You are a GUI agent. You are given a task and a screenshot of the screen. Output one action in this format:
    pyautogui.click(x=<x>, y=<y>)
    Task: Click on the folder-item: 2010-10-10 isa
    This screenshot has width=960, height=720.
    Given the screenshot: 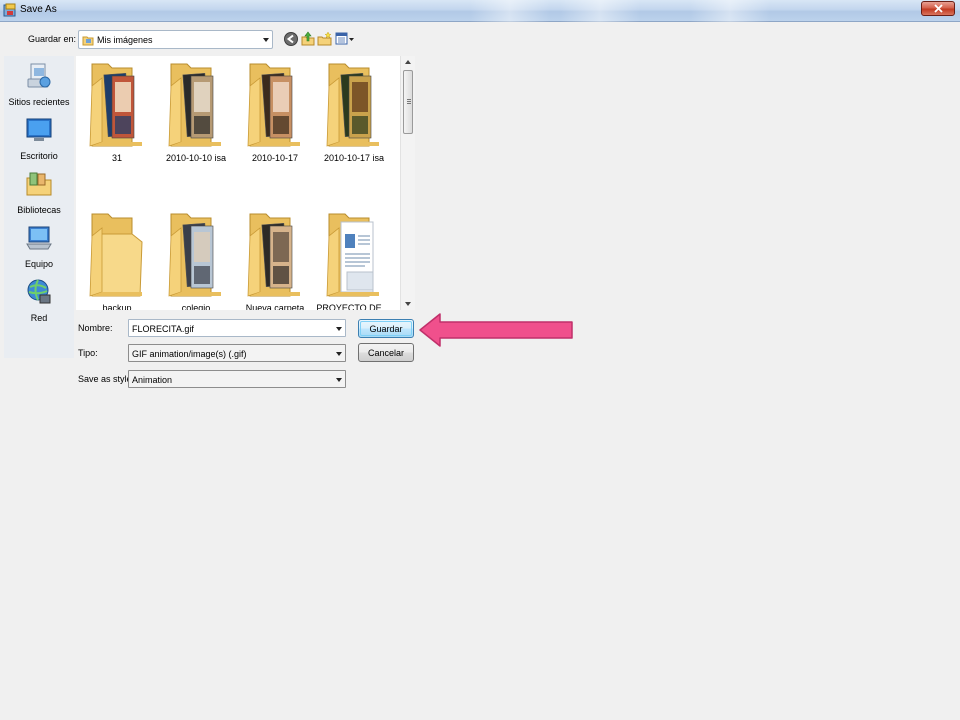 What is the action you would take?
    pyautogui.click(x=196, y=121)
    